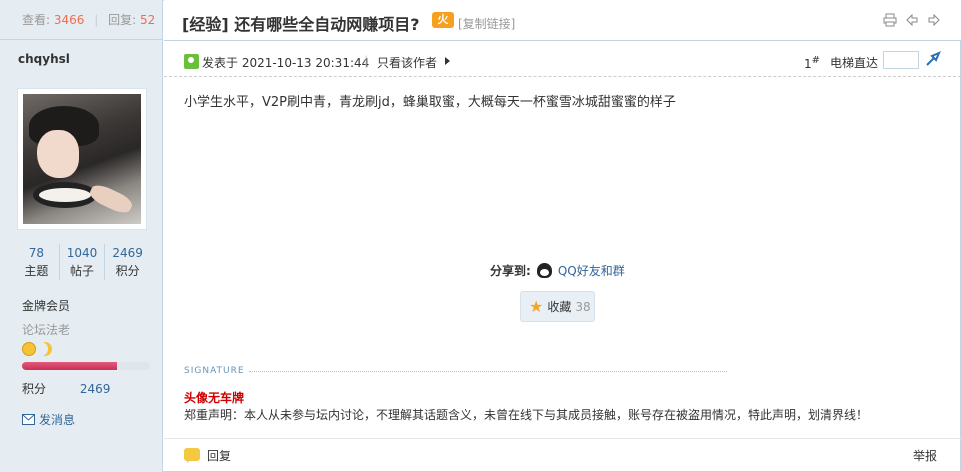  Describe the element at coordinates (591, 270) in the screenshot. I see `share-qq-link: QQ好友和群` at that location.